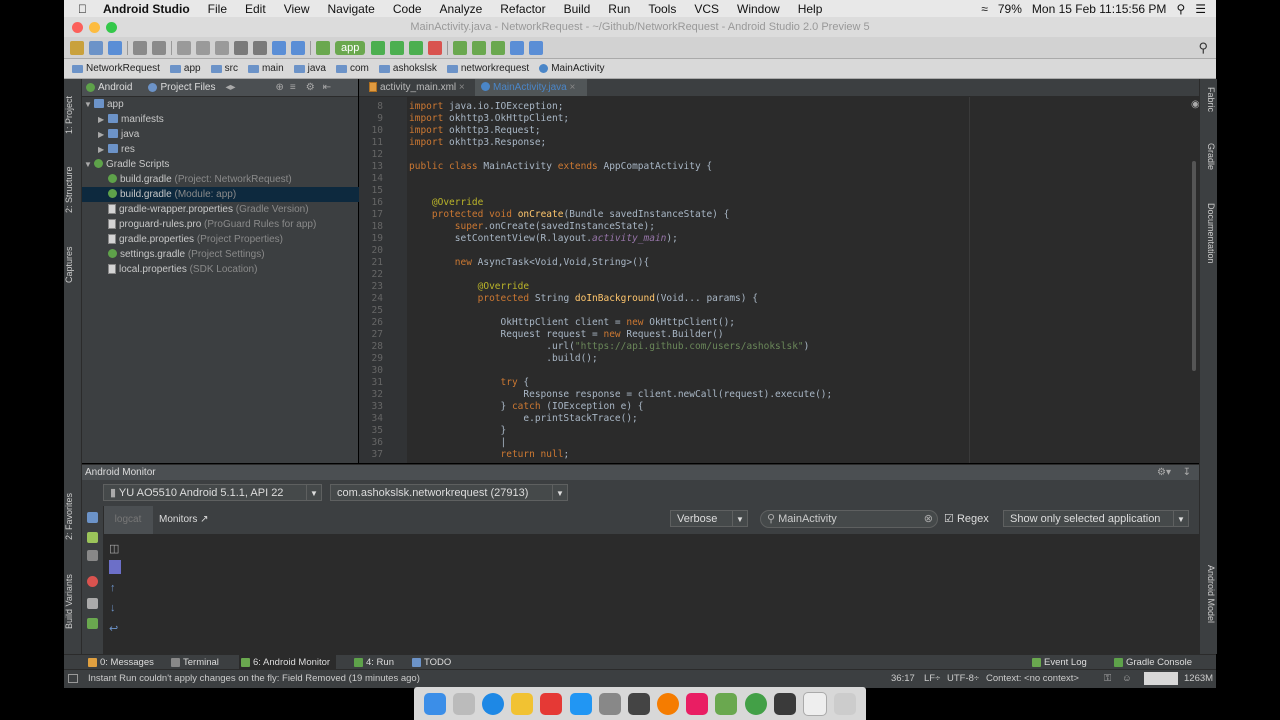 The image size is (1280, 720). Describe the element at coordinates (609, 703) in the screenshot. I see `system-preferences-icon` at that location.